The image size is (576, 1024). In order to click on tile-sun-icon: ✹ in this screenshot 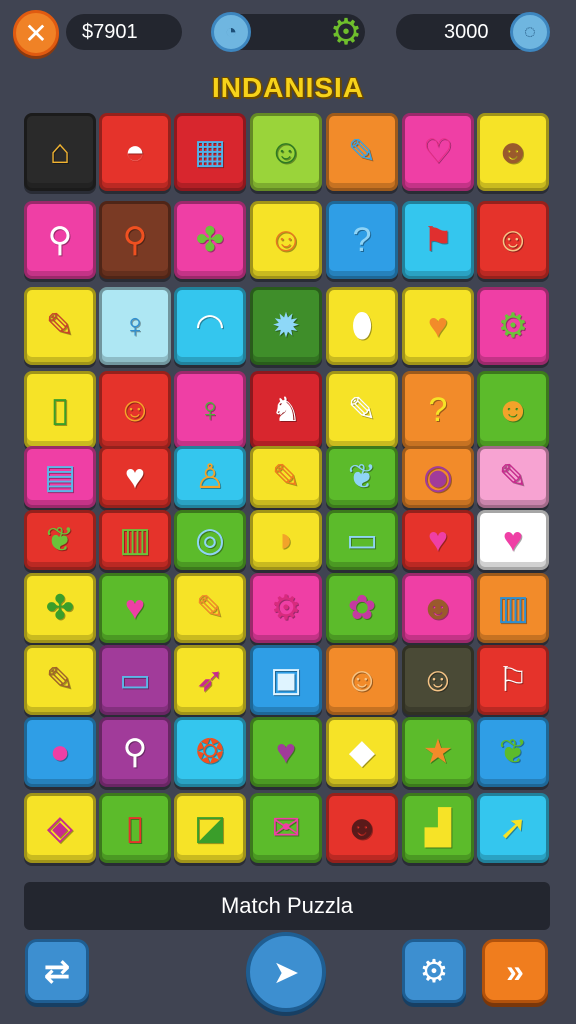, I will do `click(286, 326)`.